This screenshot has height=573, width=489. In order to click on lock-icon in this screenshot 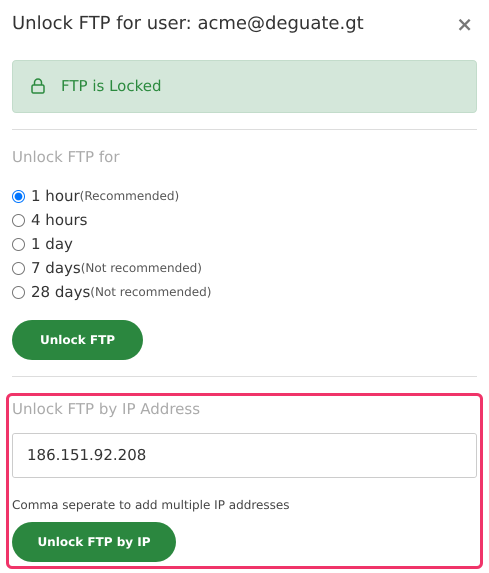, I will do `click(38, 86)`.